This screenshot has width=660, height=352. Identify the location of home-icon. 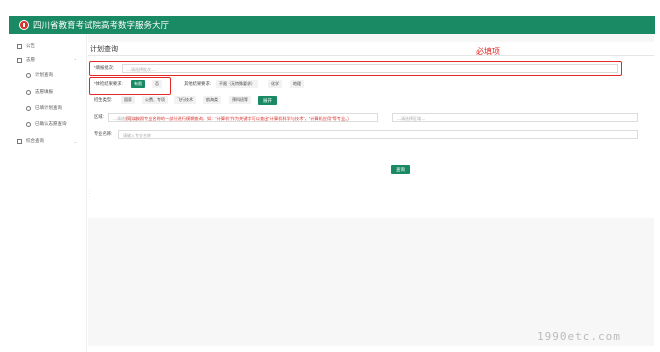
(19, 46).